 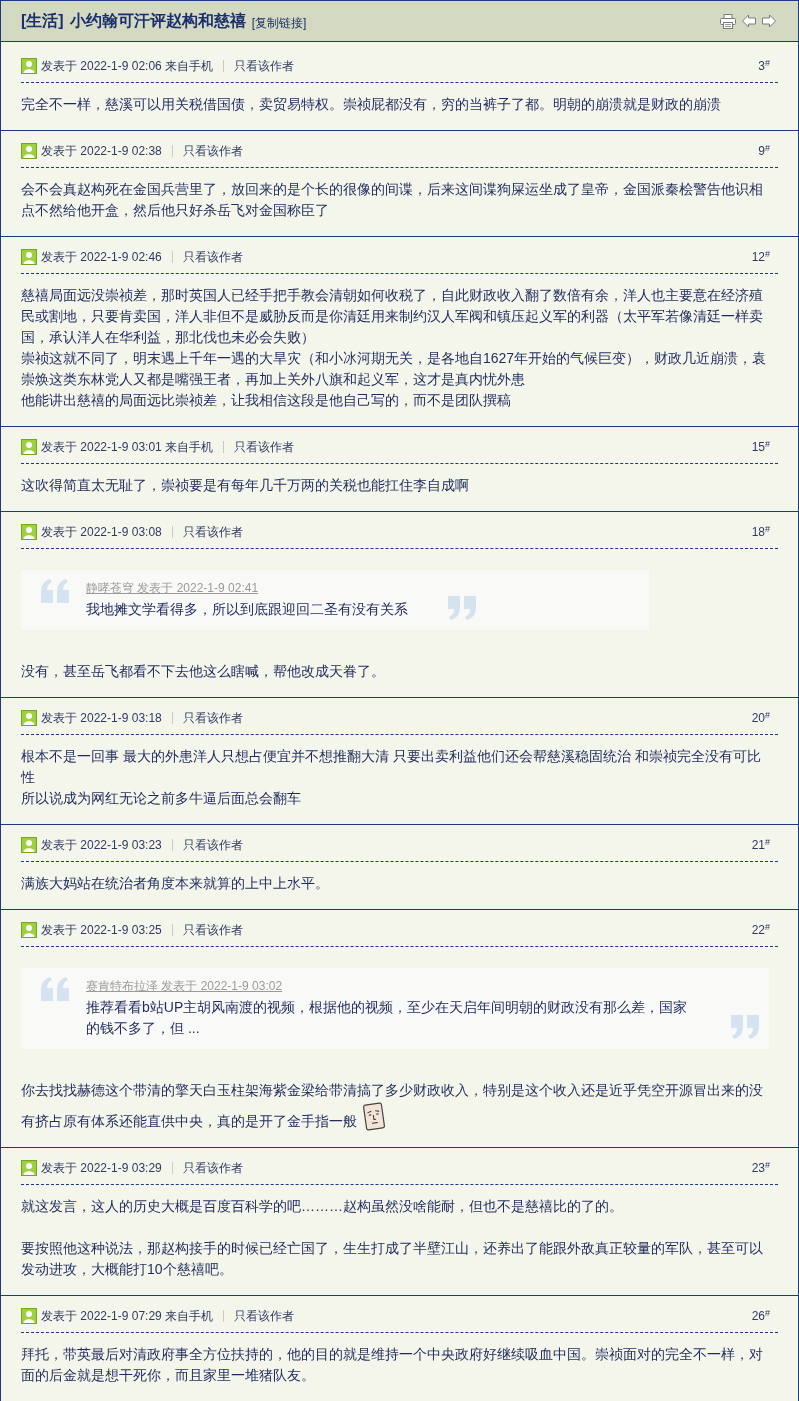 What do you see at coordinates (266, 400) in the screenshot?
I see `post-text: 他能讲出慈禧的局面远比崇祯差，让我相信这段是他自己写的，而不是团队撰稿` at bounding box center [266, 400].